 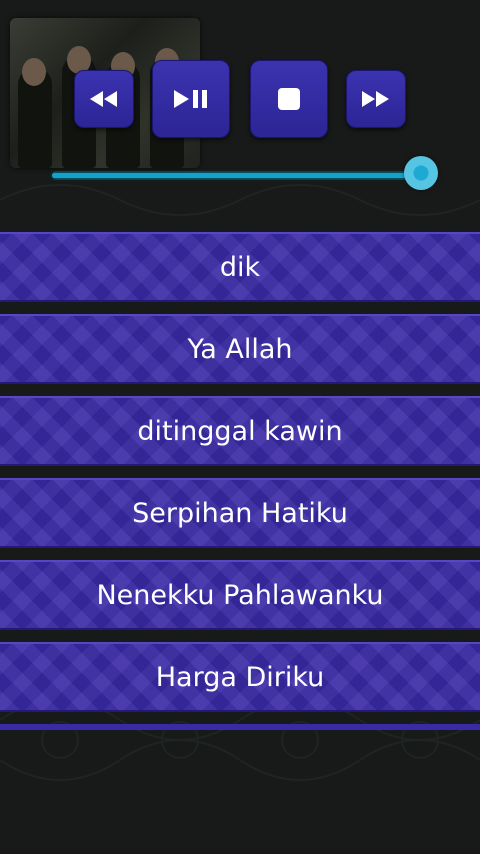 I want to click on play-pause-button, so click(x=191, y=99).